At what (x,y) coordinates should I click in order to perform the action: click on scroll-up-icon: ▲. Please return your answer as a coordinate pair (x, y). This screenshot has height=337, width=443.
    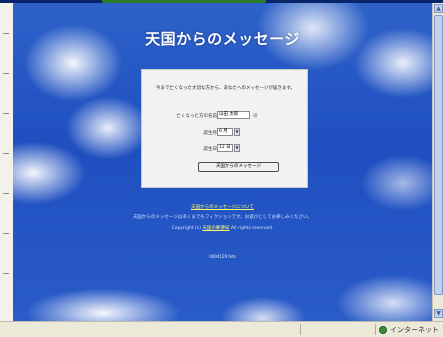
    Looking at the image, I should click on (438, 8).